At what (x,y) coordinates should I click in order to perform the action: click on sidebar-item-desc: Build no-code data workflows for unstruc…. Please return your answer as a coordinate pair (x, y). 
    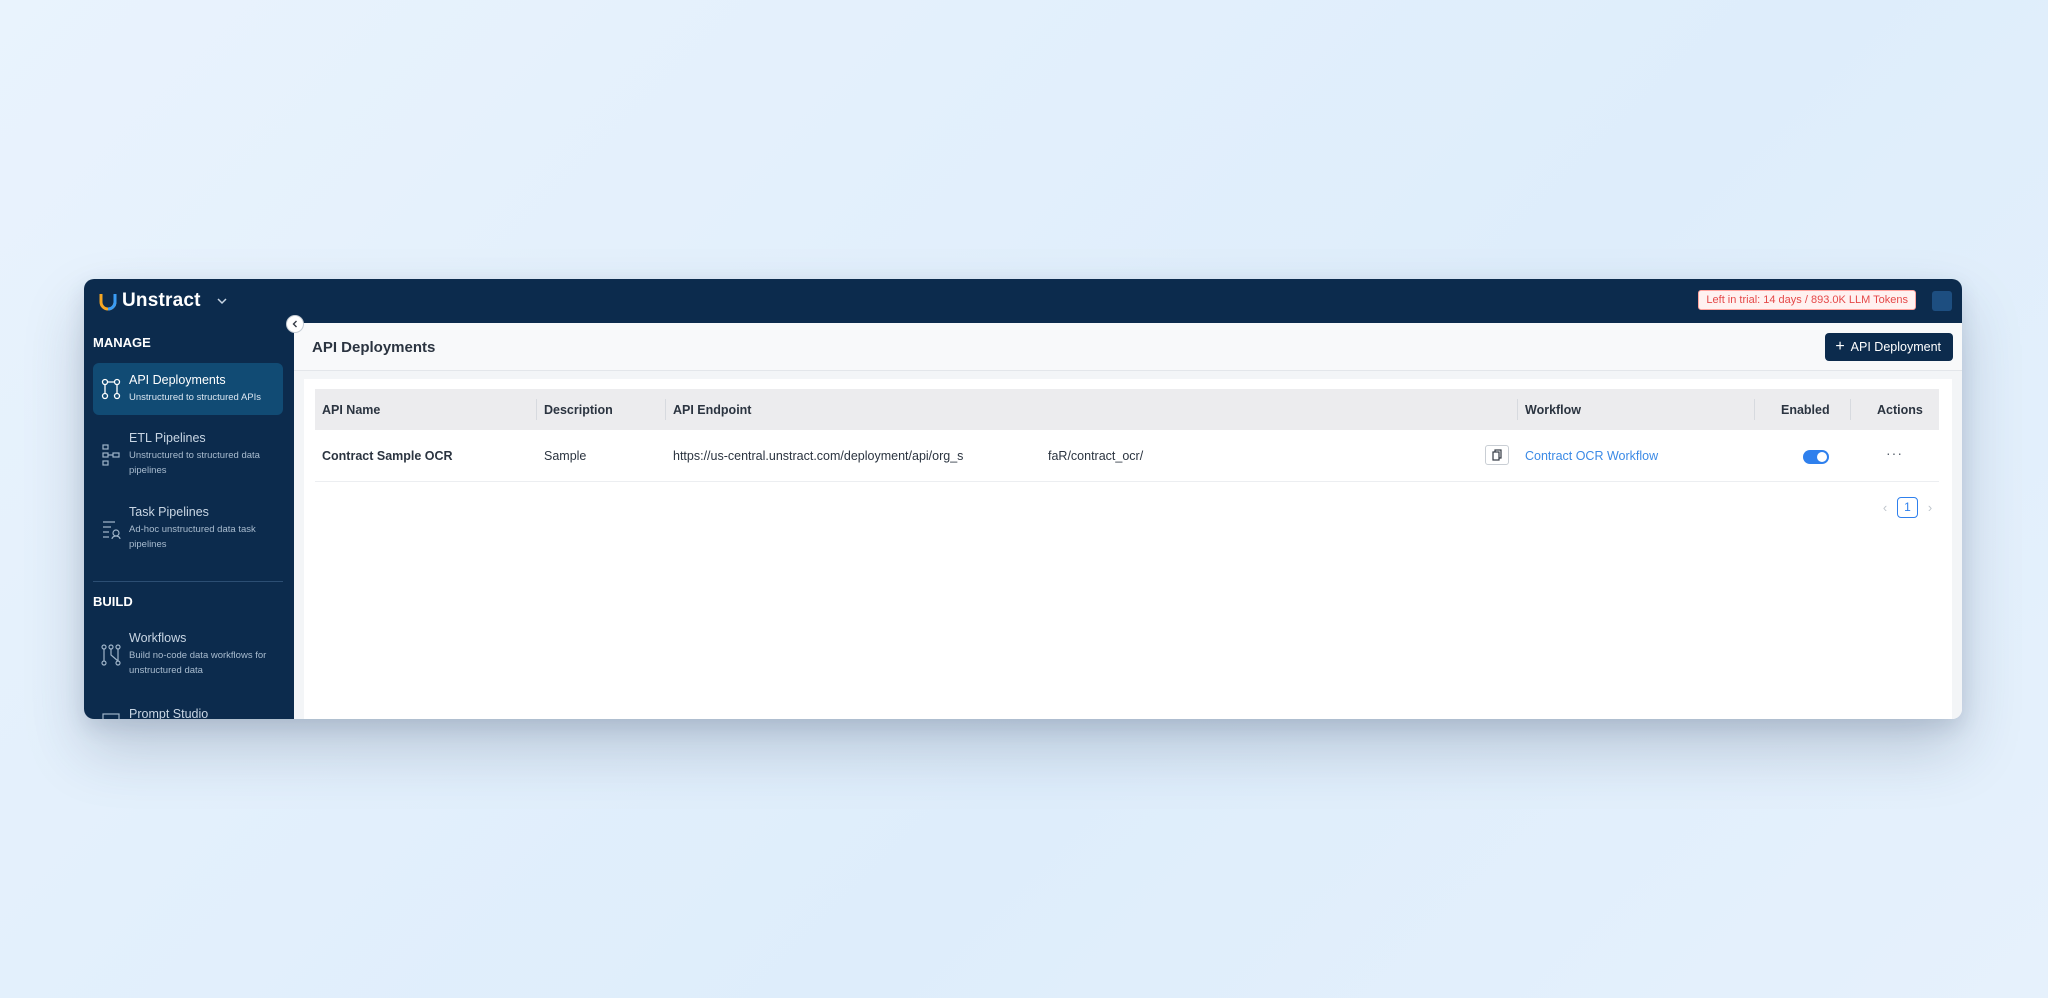
    Looking at the image, I should click on (198, 663).